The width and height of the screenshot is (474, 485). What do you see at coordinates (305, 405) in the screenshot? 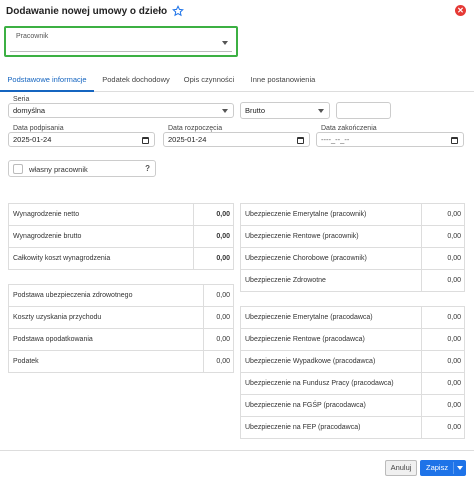
I see `row-label: Ubezpieczenie na FGŚP (pracodawca)` at bounding box center [305, 405].